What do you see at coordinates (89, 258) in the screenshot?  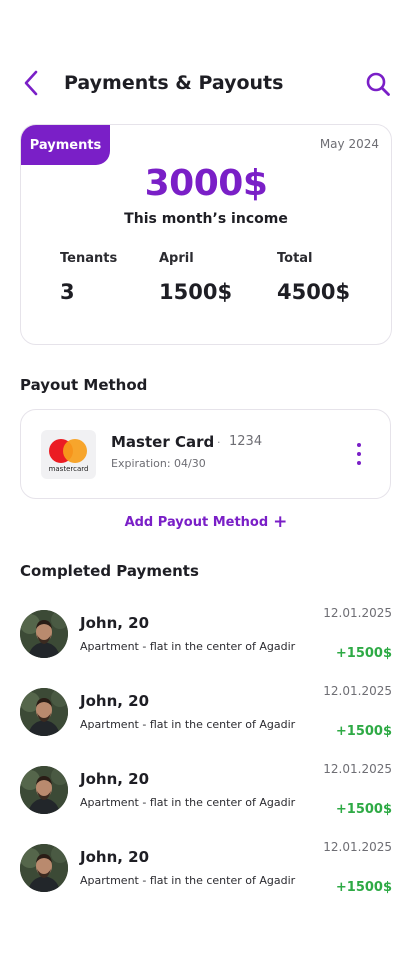 I see `stat-label: Tenants` at bounding box center [89, 258].